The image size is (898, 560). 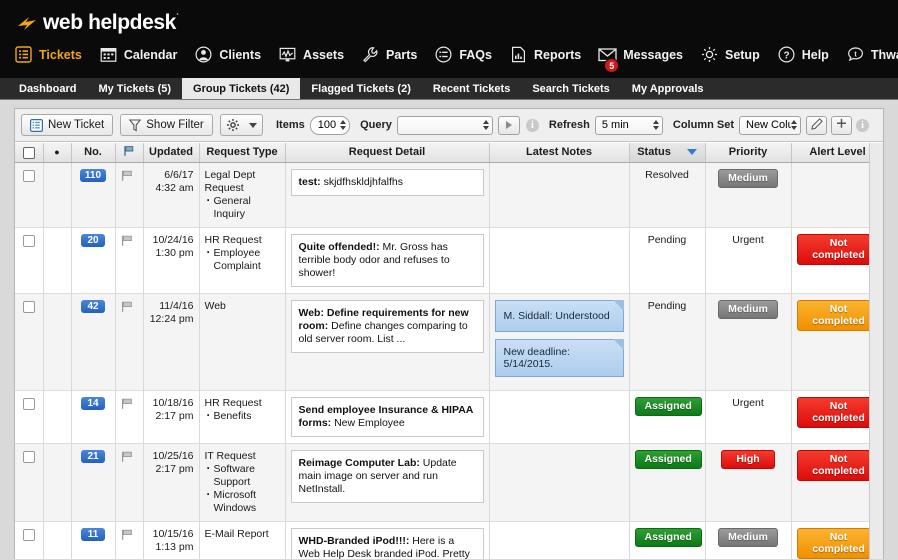 What do you see at coordinates (360, 88) in the screenshot?
I see `tab-flagged-tickets: Flagged Tickets (2)` at bounding box center [360, 88].